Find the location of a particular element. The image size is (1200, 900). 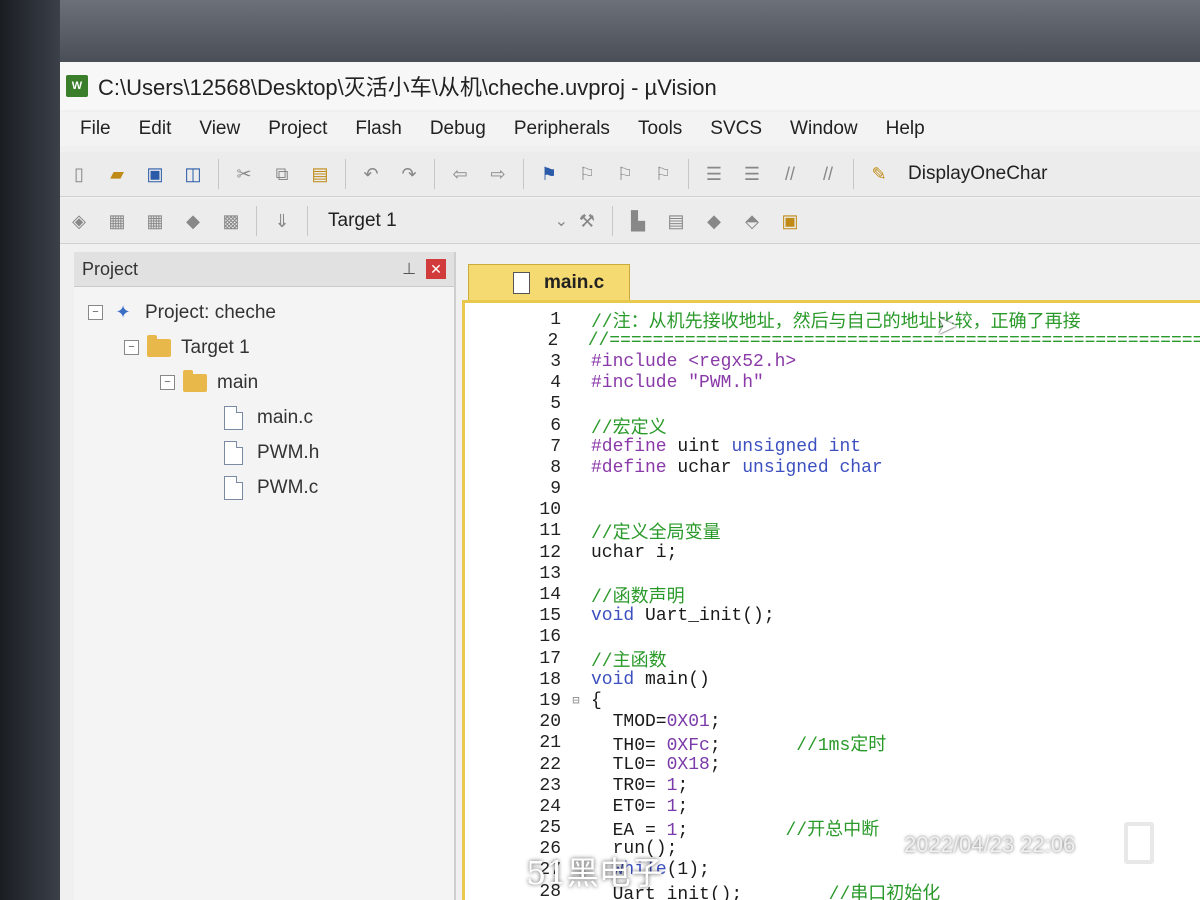

line-number: 22 is located at coordinates (550, 764).